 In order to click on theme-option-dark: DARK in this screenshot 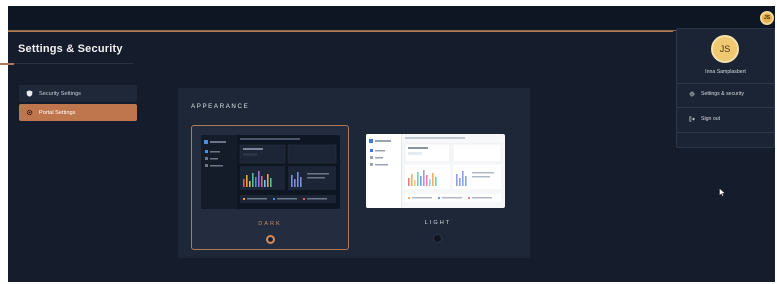, I will do `click(270, 187)`.